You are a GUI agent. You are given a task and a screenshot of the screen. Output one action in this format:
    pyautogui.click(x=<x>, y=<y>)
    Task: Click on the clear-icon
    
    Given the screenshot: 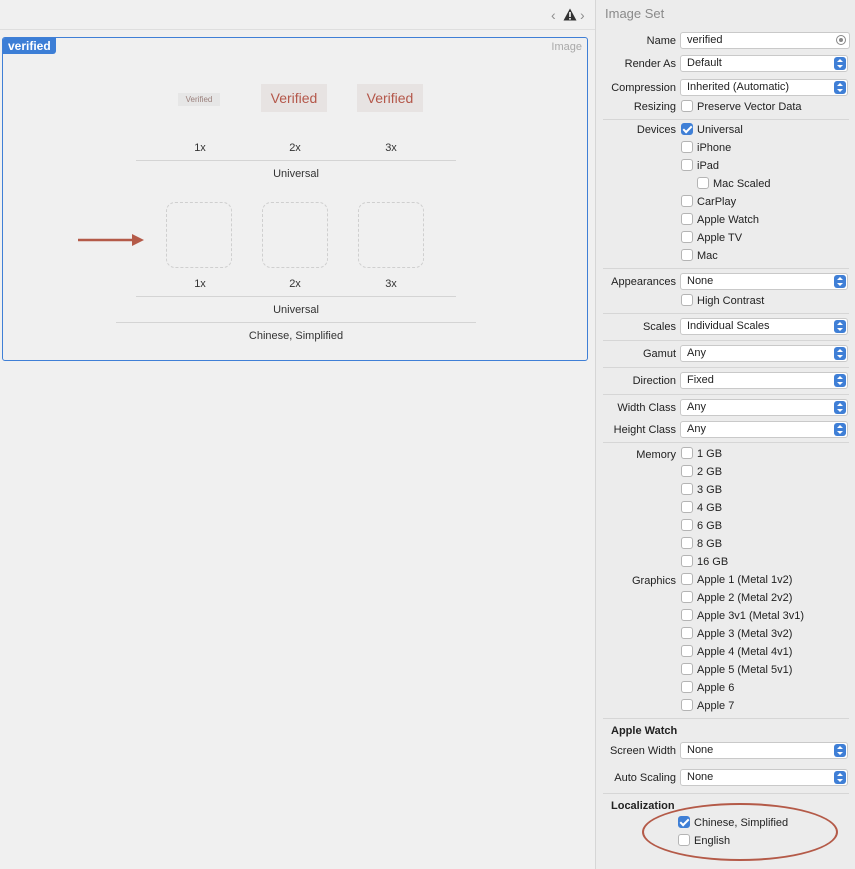 What is the action you would take?
    pyautogui.click(x=841, y=40)
    